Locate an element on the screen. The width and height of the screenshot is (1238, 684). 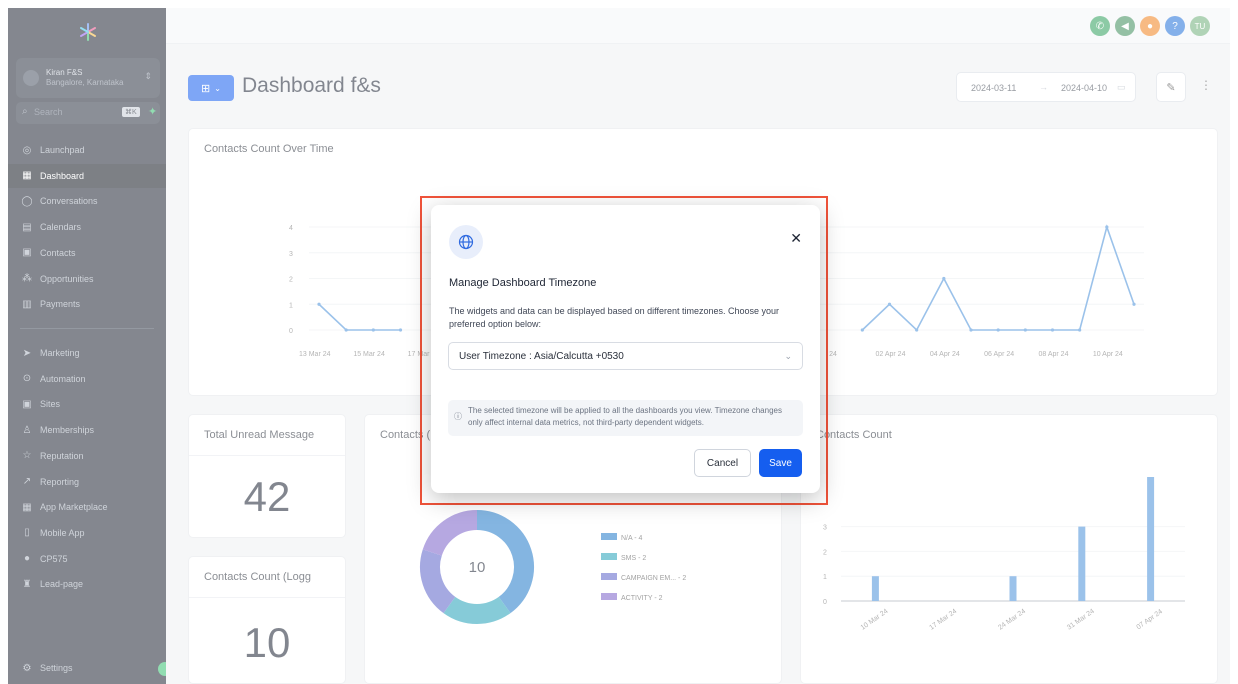
modal-title: Manage Dashboard Timezone is located at coordinates (523, 283).